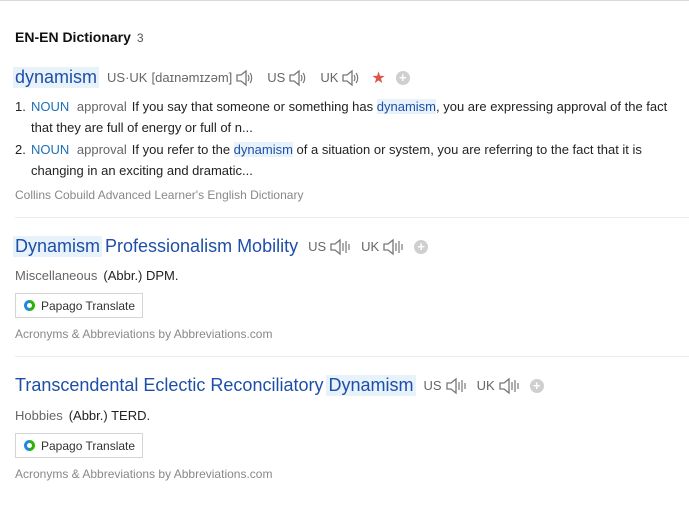 This screenshot has height=511, width=689. I want to click on entry2-word-link: Dynamism, so click(58, 246).